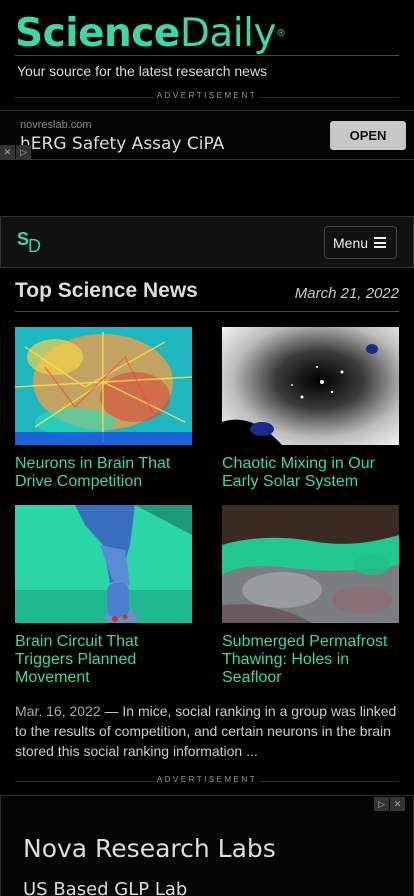 This screenshot has width=414, height=896. I want to click on ad-controls: ▷ ✕, so click(390, 804).